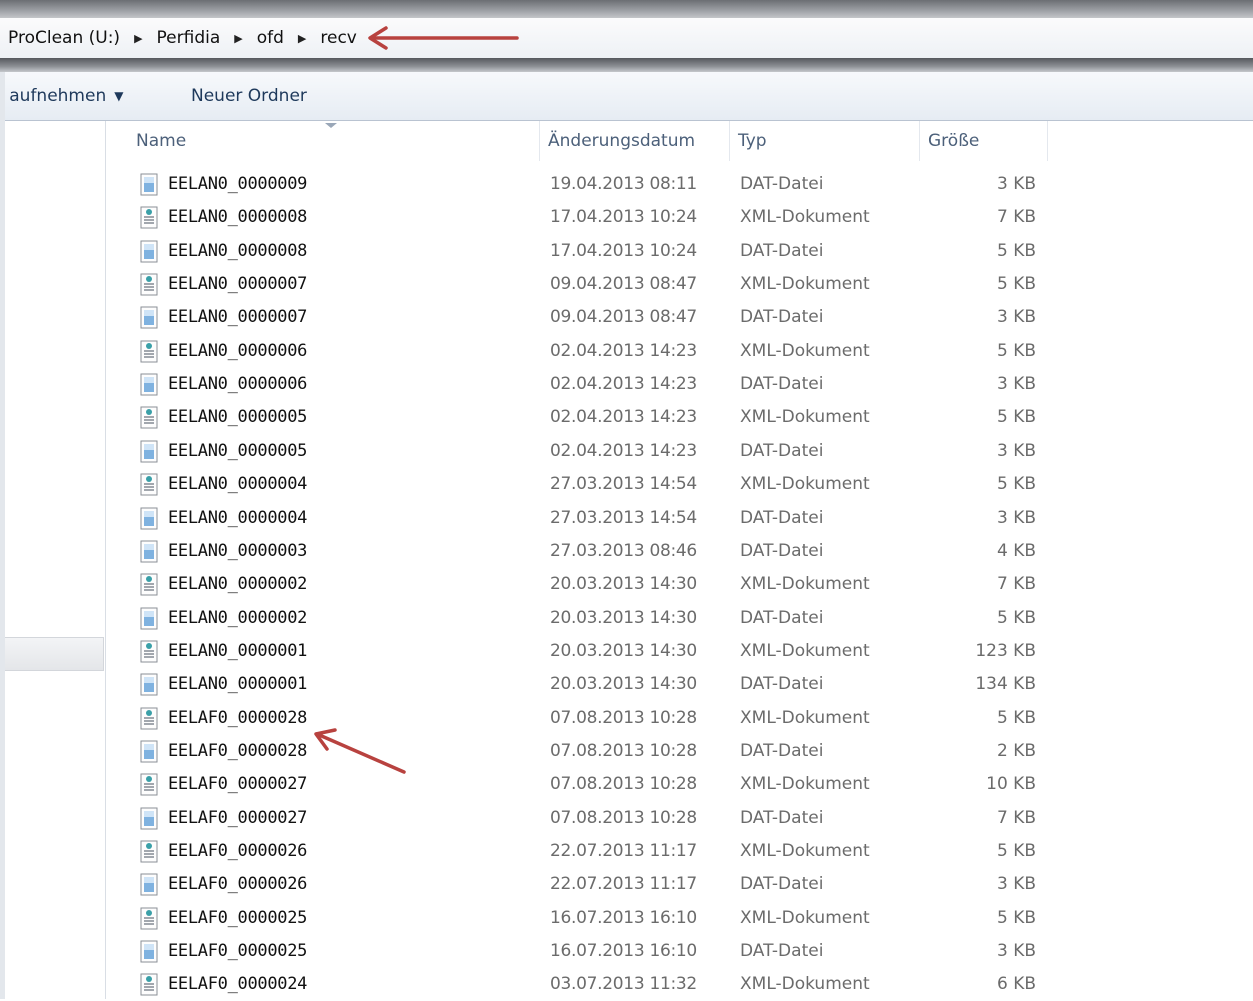  I want to click on file-name: EELAN0_0000002, so click(238, 584).